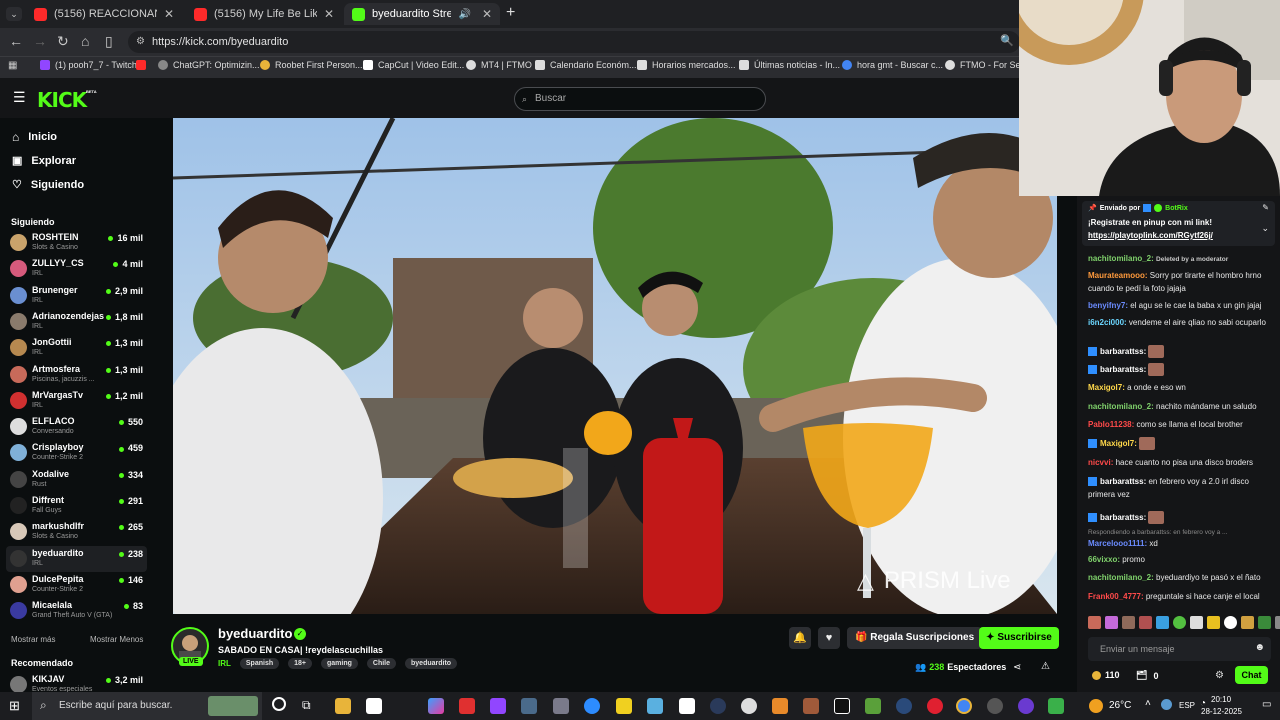  Describe the element at coordinates (40, 41) in the screenshot. I see `forward-arrow-icon: →` at that location.